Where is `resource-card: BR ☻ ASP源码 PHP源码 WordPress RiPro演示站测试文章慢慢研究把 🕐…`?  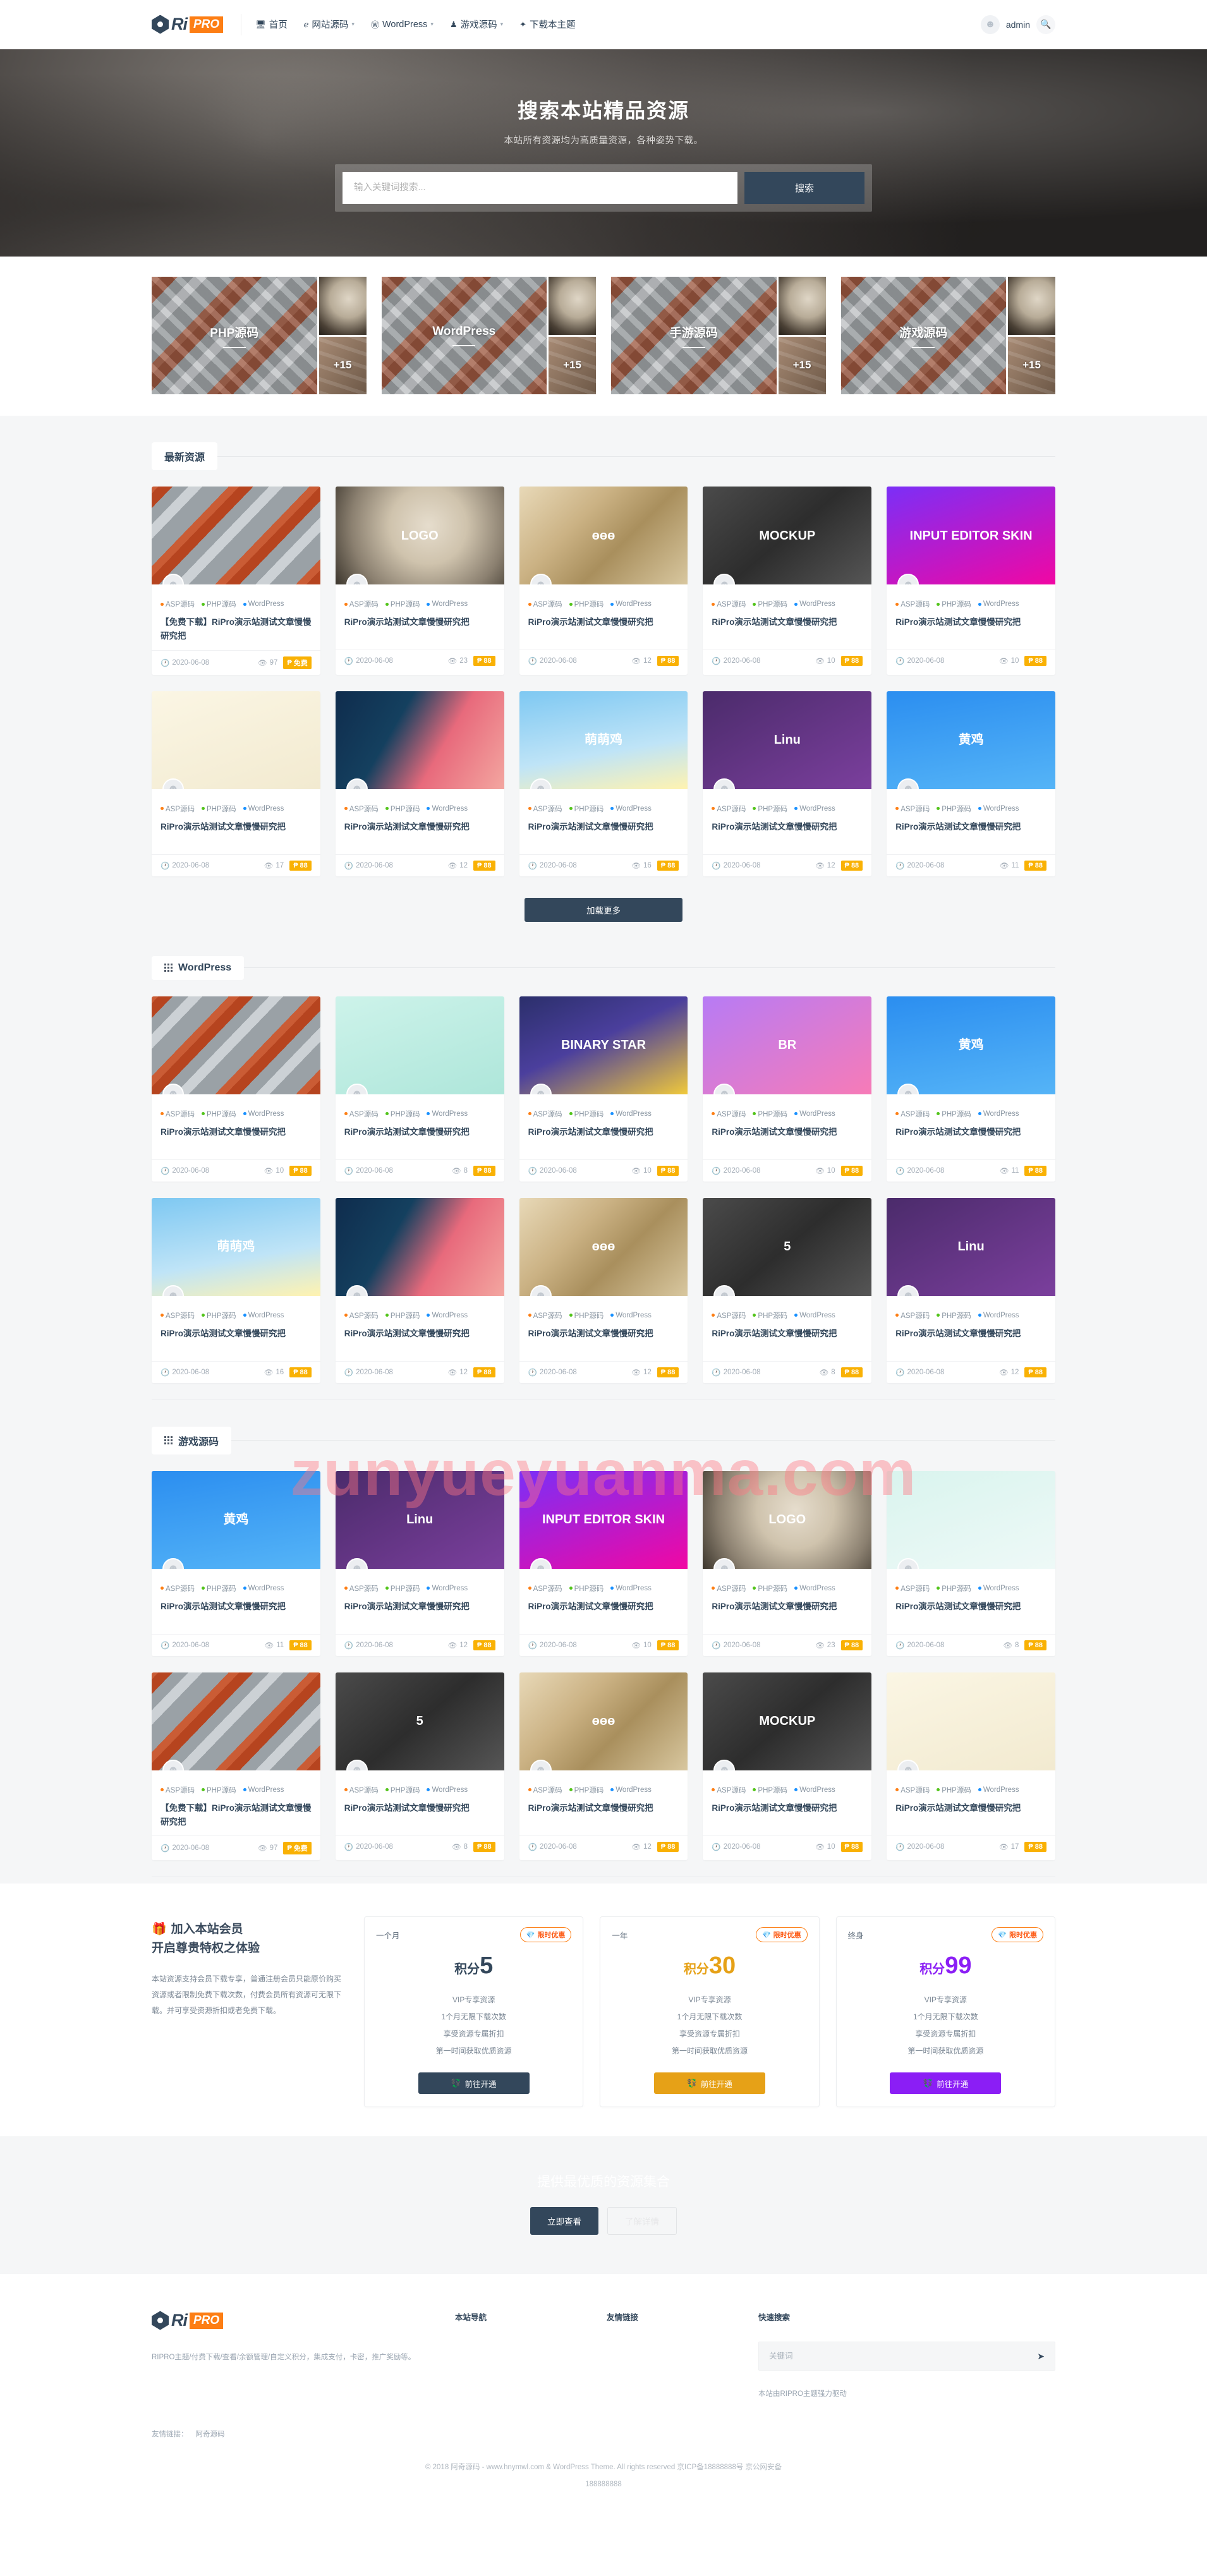
resource-card: BR ☻ ASP源码 PHP源码 WordPress RiPro演示站测试文章慢慢研究把 🕐… is located at coordinates (788, 1089).